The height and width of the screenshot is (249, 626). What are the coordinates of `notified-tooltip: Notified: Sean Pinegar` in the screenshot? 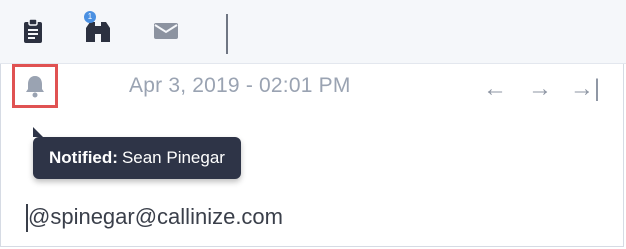 It's located at (137, 153).